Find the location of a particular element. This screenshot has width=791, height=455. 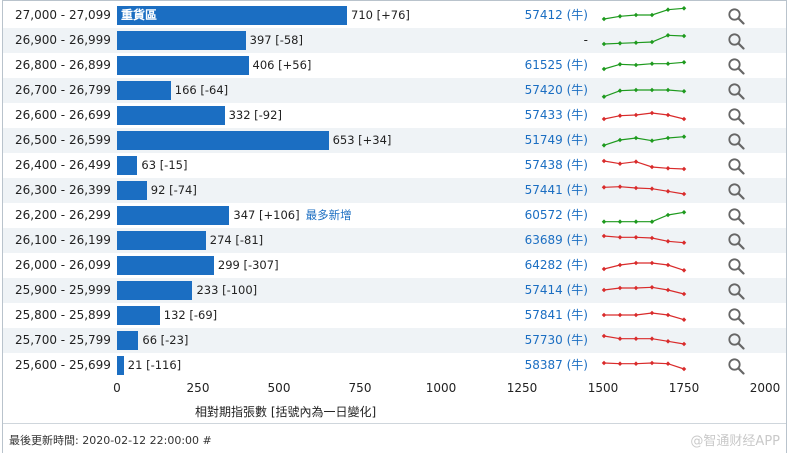

warrant-code-link: 51749 (牛) is located at coordinates (556, 140).